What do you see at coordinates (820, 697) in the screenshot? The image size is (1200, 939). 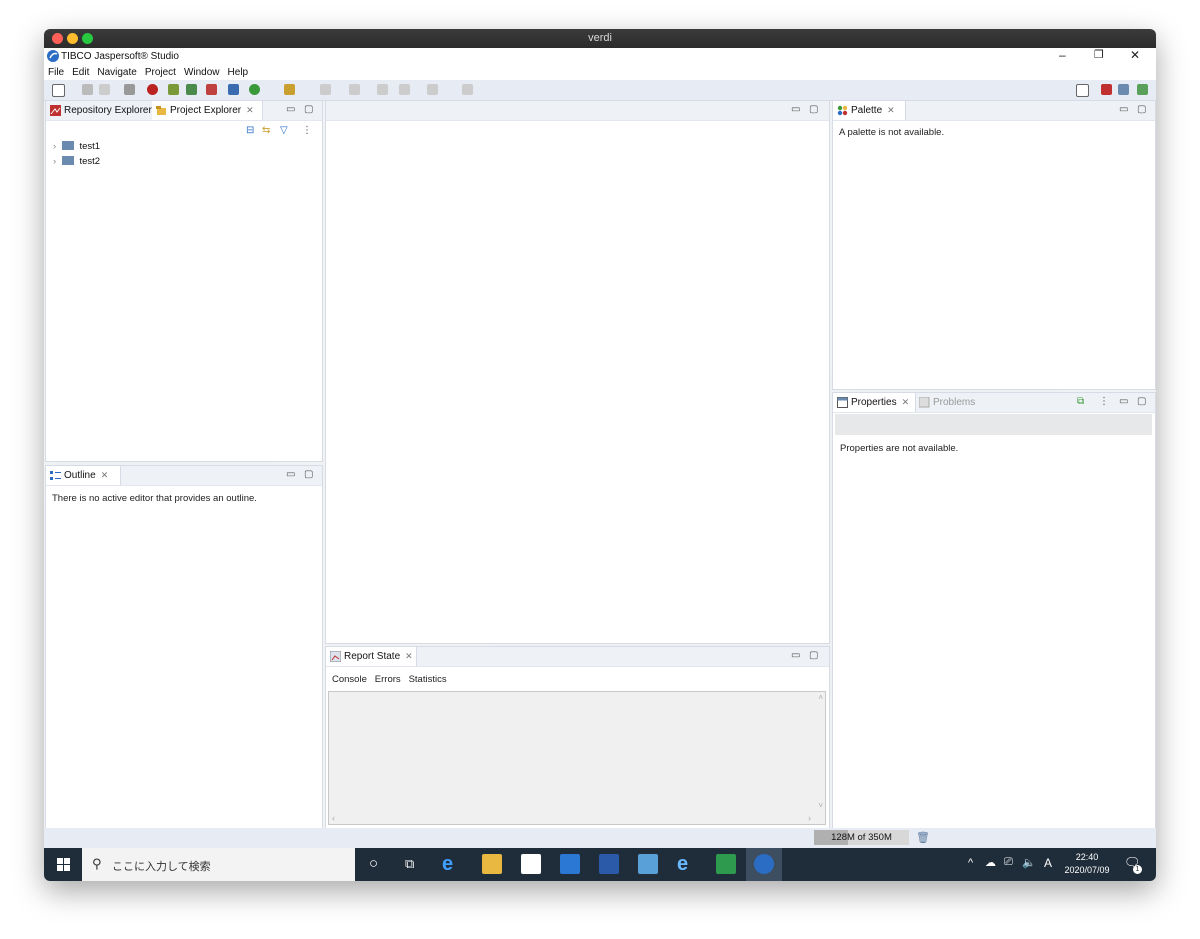 I see `scroll-up-icon: ˄` at bounding box center [820, 697].